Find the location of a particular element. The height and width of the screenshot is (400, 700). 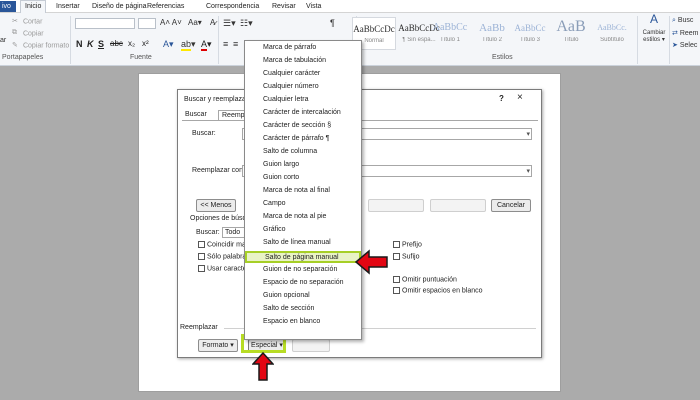

cancel-button: Cancelar is located at coordinates (511, 205).